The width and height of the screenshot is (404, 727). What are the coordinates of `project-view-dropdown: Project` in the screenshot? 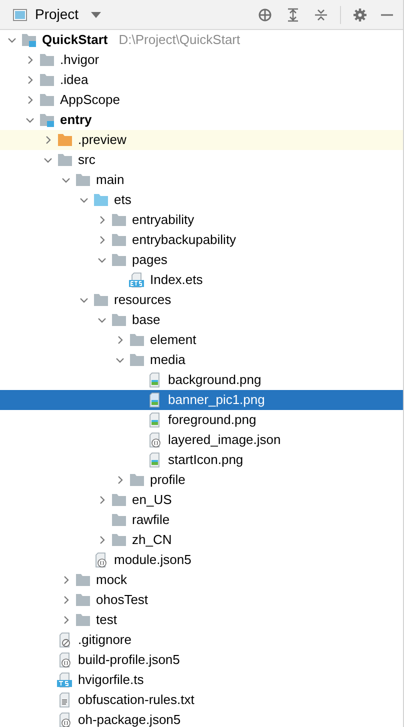 It's located at (68, 14).